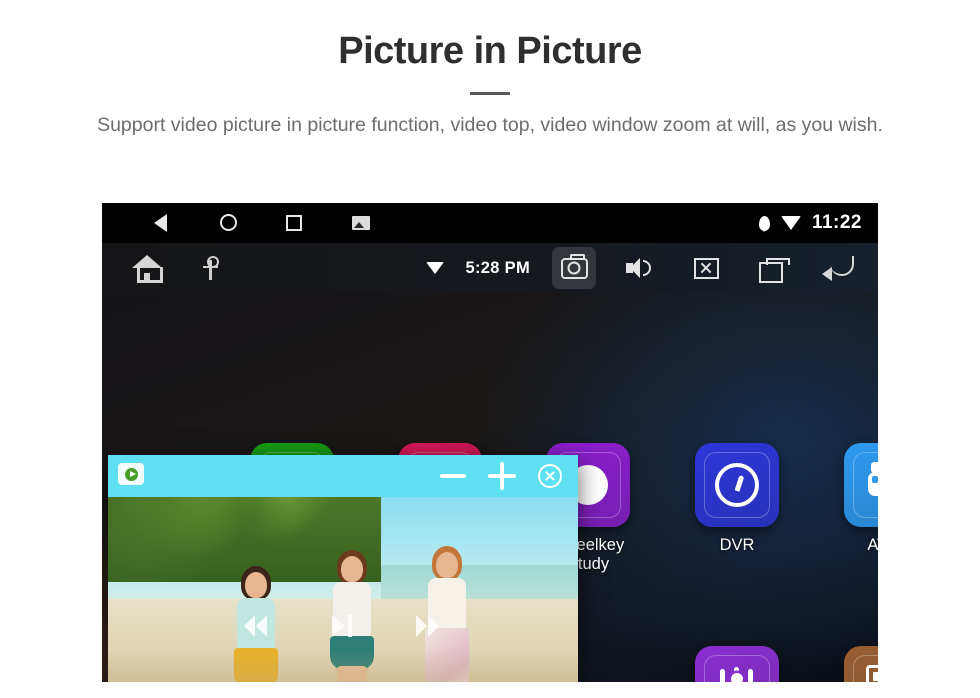  I want to click on video-playback-controls, so click(343, 626).